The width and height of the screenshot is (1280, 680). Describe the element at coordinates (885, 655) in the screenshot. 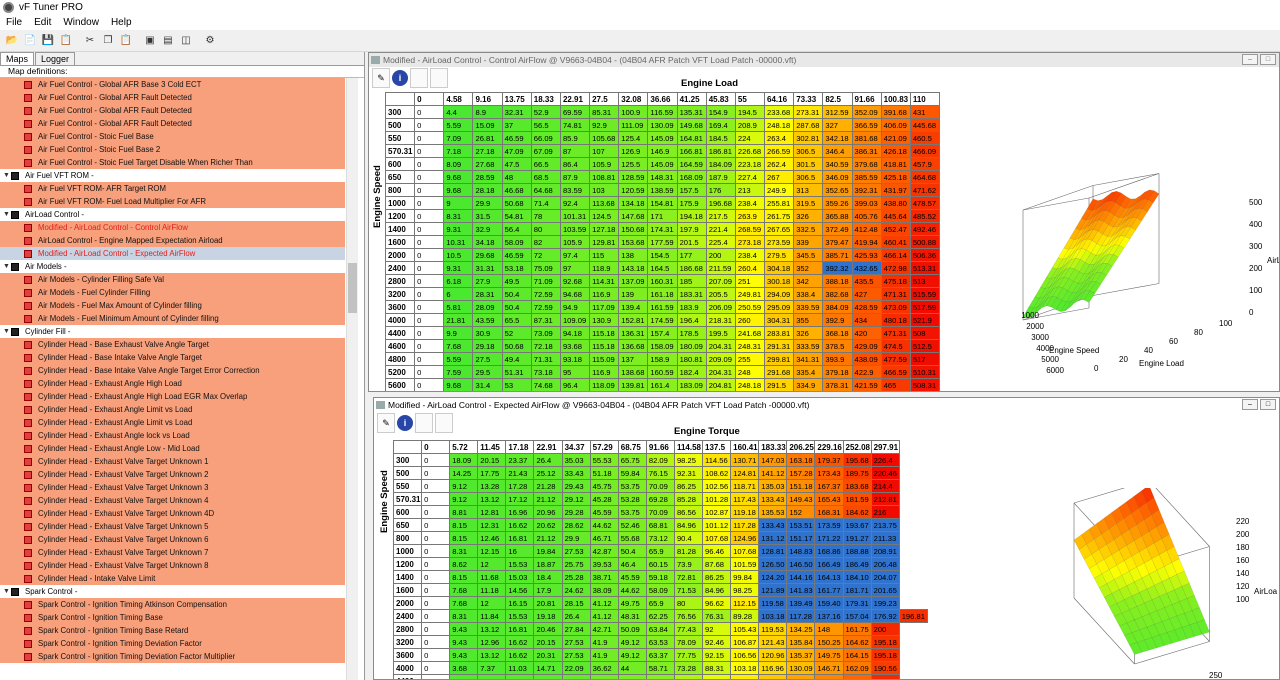

I see `table-cell: 195.18` at that location.